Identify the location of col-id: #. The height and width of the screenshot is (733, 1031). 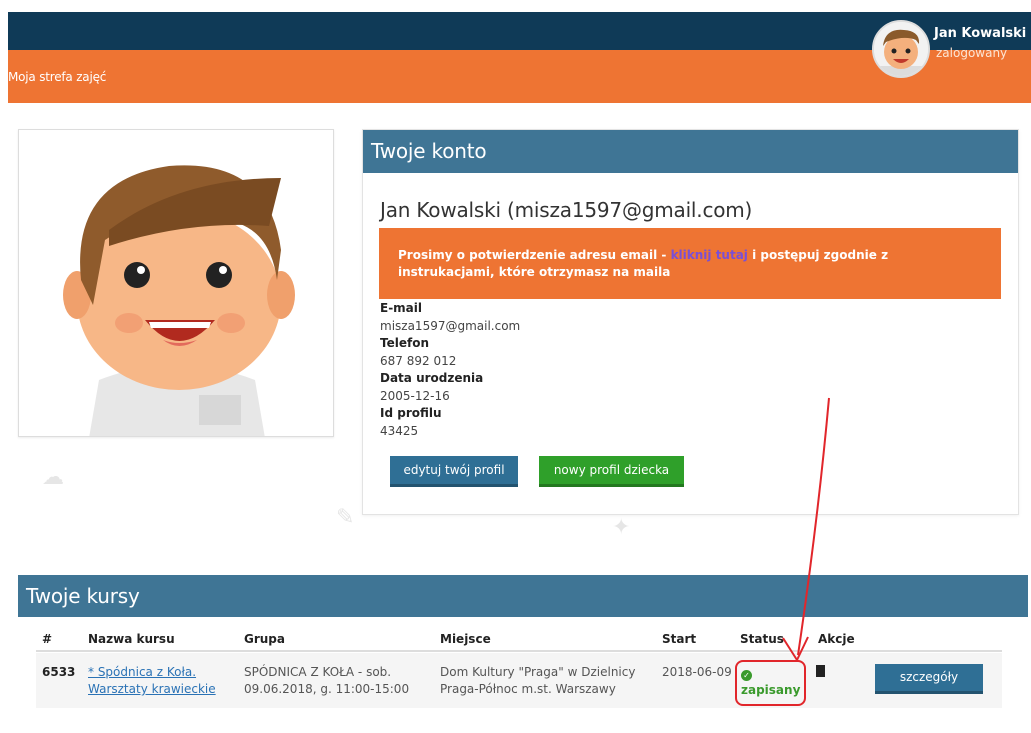
(47, 639).